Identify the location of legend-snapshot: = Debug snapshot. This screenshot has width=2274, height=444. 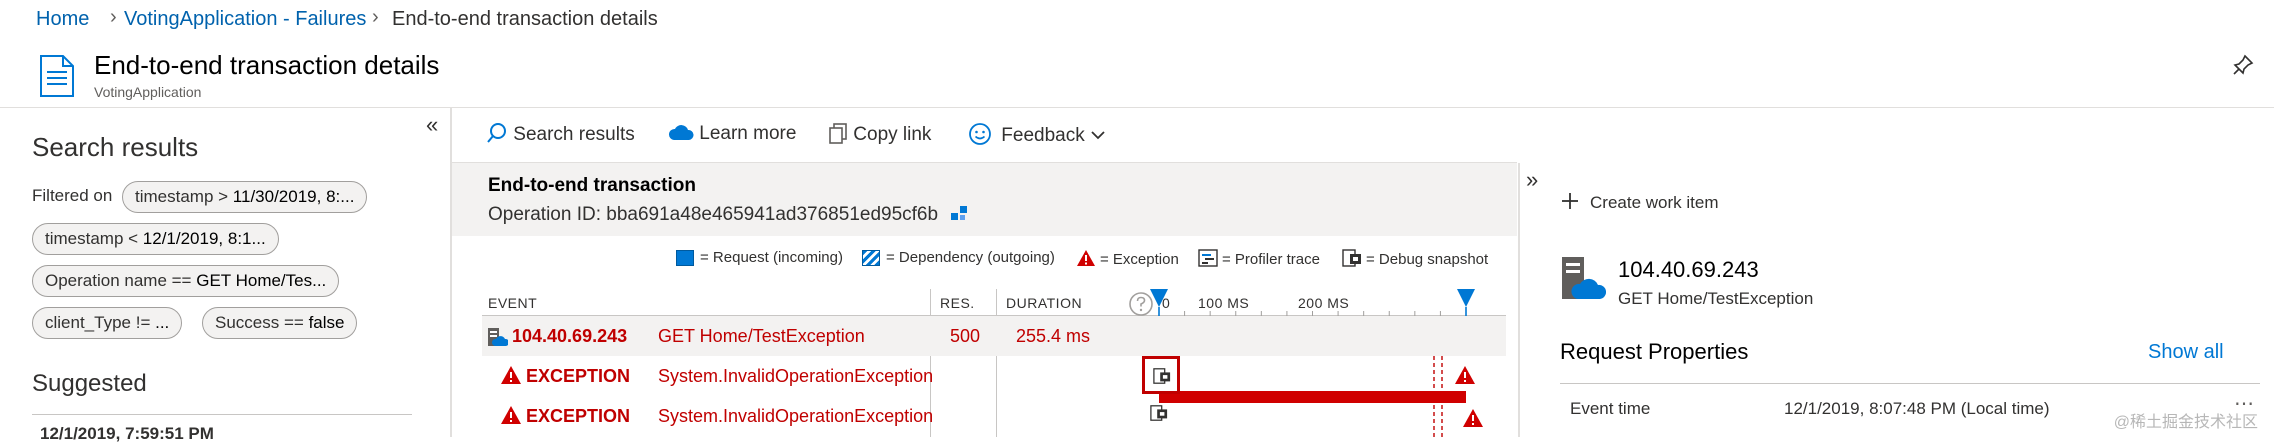
(1415, 258).